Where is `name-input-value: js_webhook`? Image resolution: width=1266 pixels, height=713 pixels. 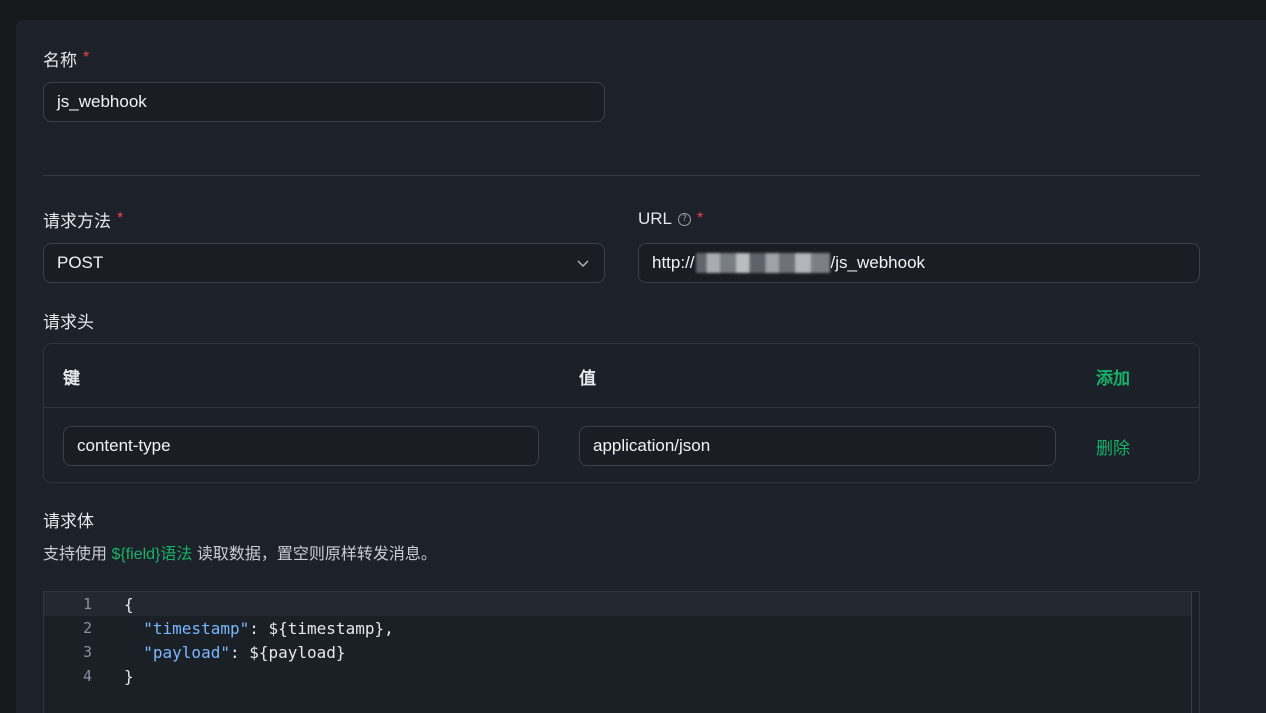 name-input-value: js_webhook is located at coordinates (102, 101).